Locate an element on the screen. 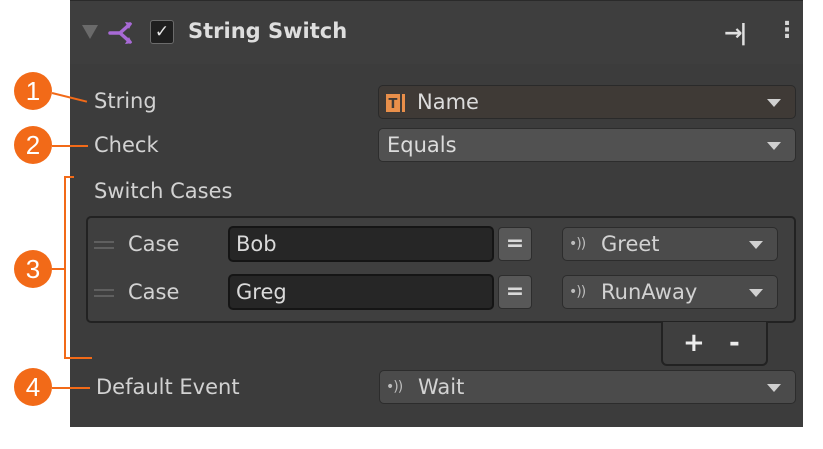  check-label: Check is located at coordinates (126, 145).